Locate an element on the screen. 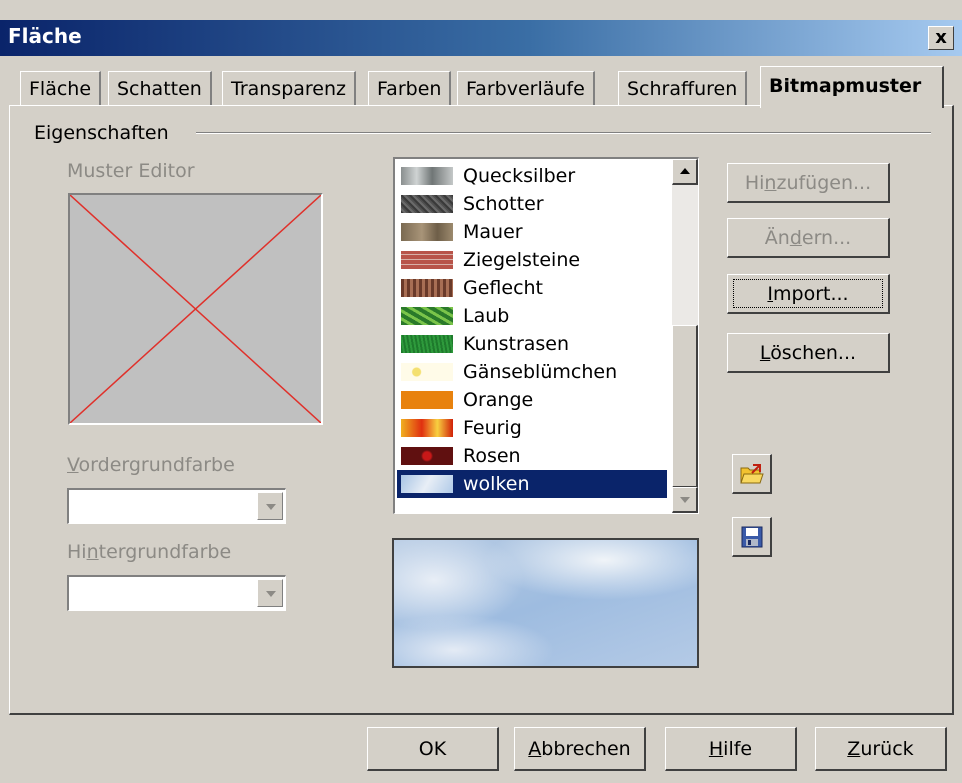  background-color-select is located at coordinates (176, 593).